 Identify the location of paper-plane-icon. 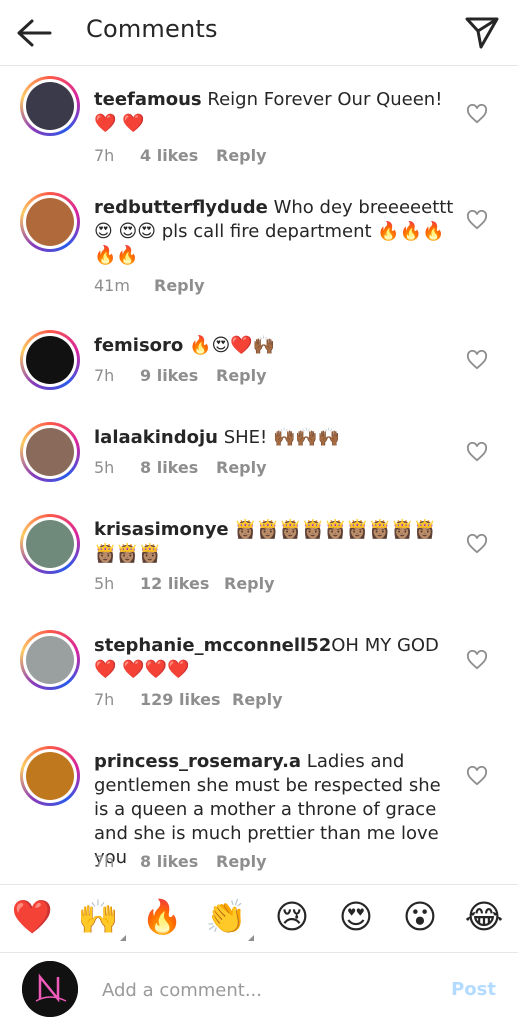
(482, 33).